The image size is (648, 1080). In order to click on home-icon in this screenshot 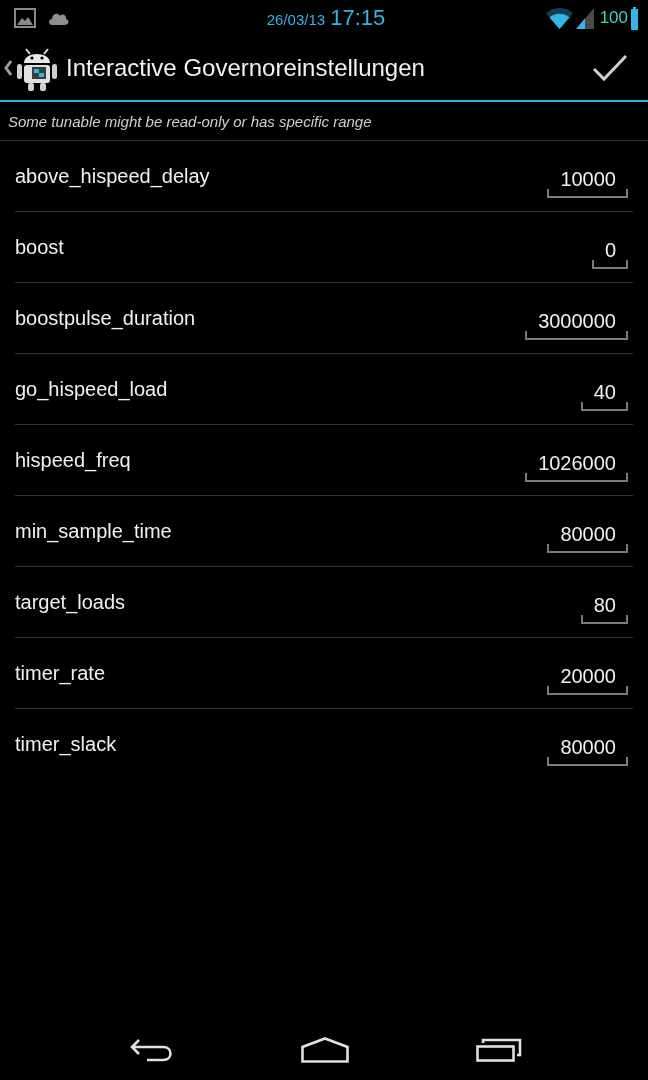, I will do `click(325, 1050)`.